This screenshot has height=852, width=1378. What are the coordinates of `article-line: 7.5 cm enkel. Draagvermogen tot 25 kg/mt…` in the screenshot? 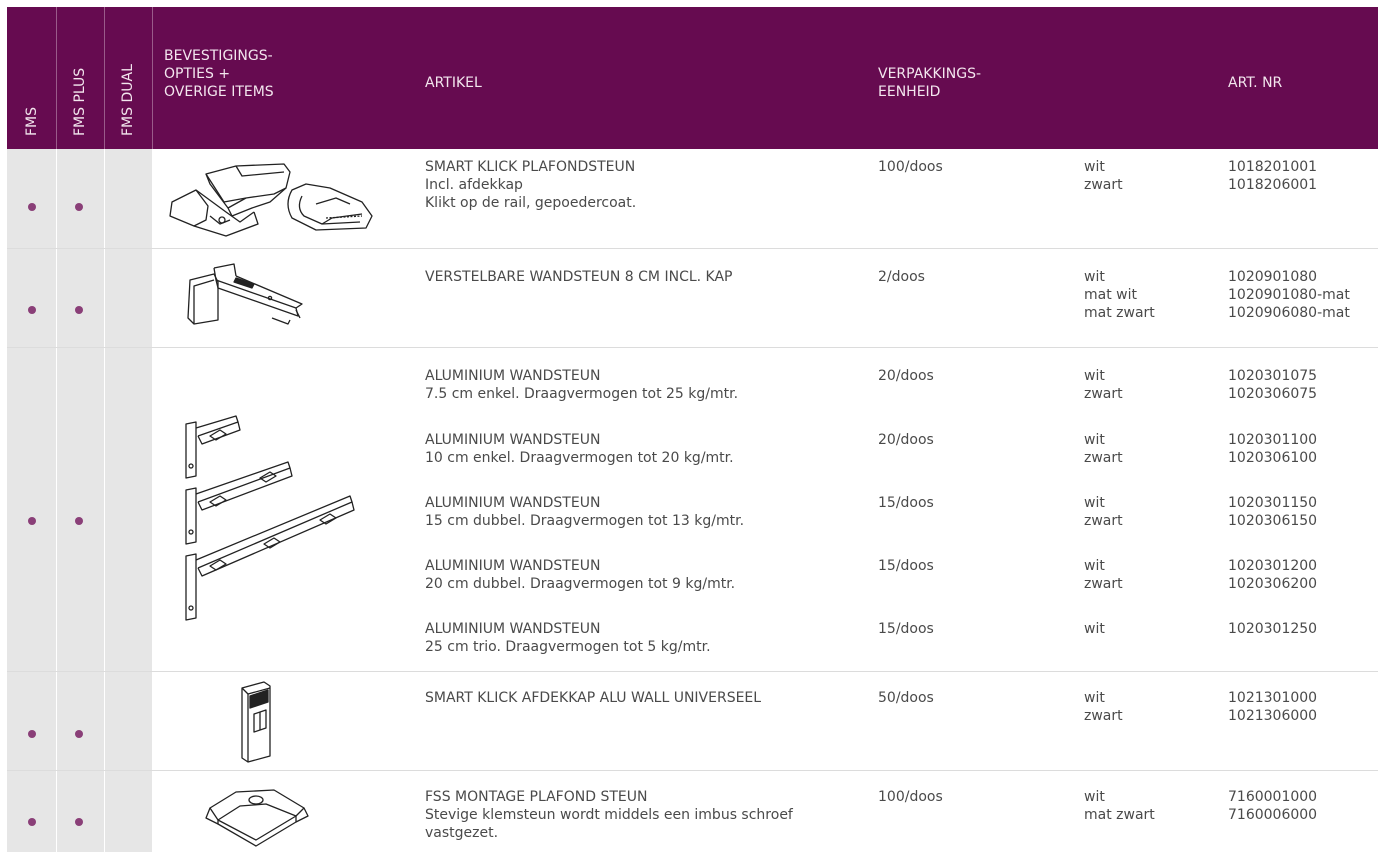 It's located at (582, 394).